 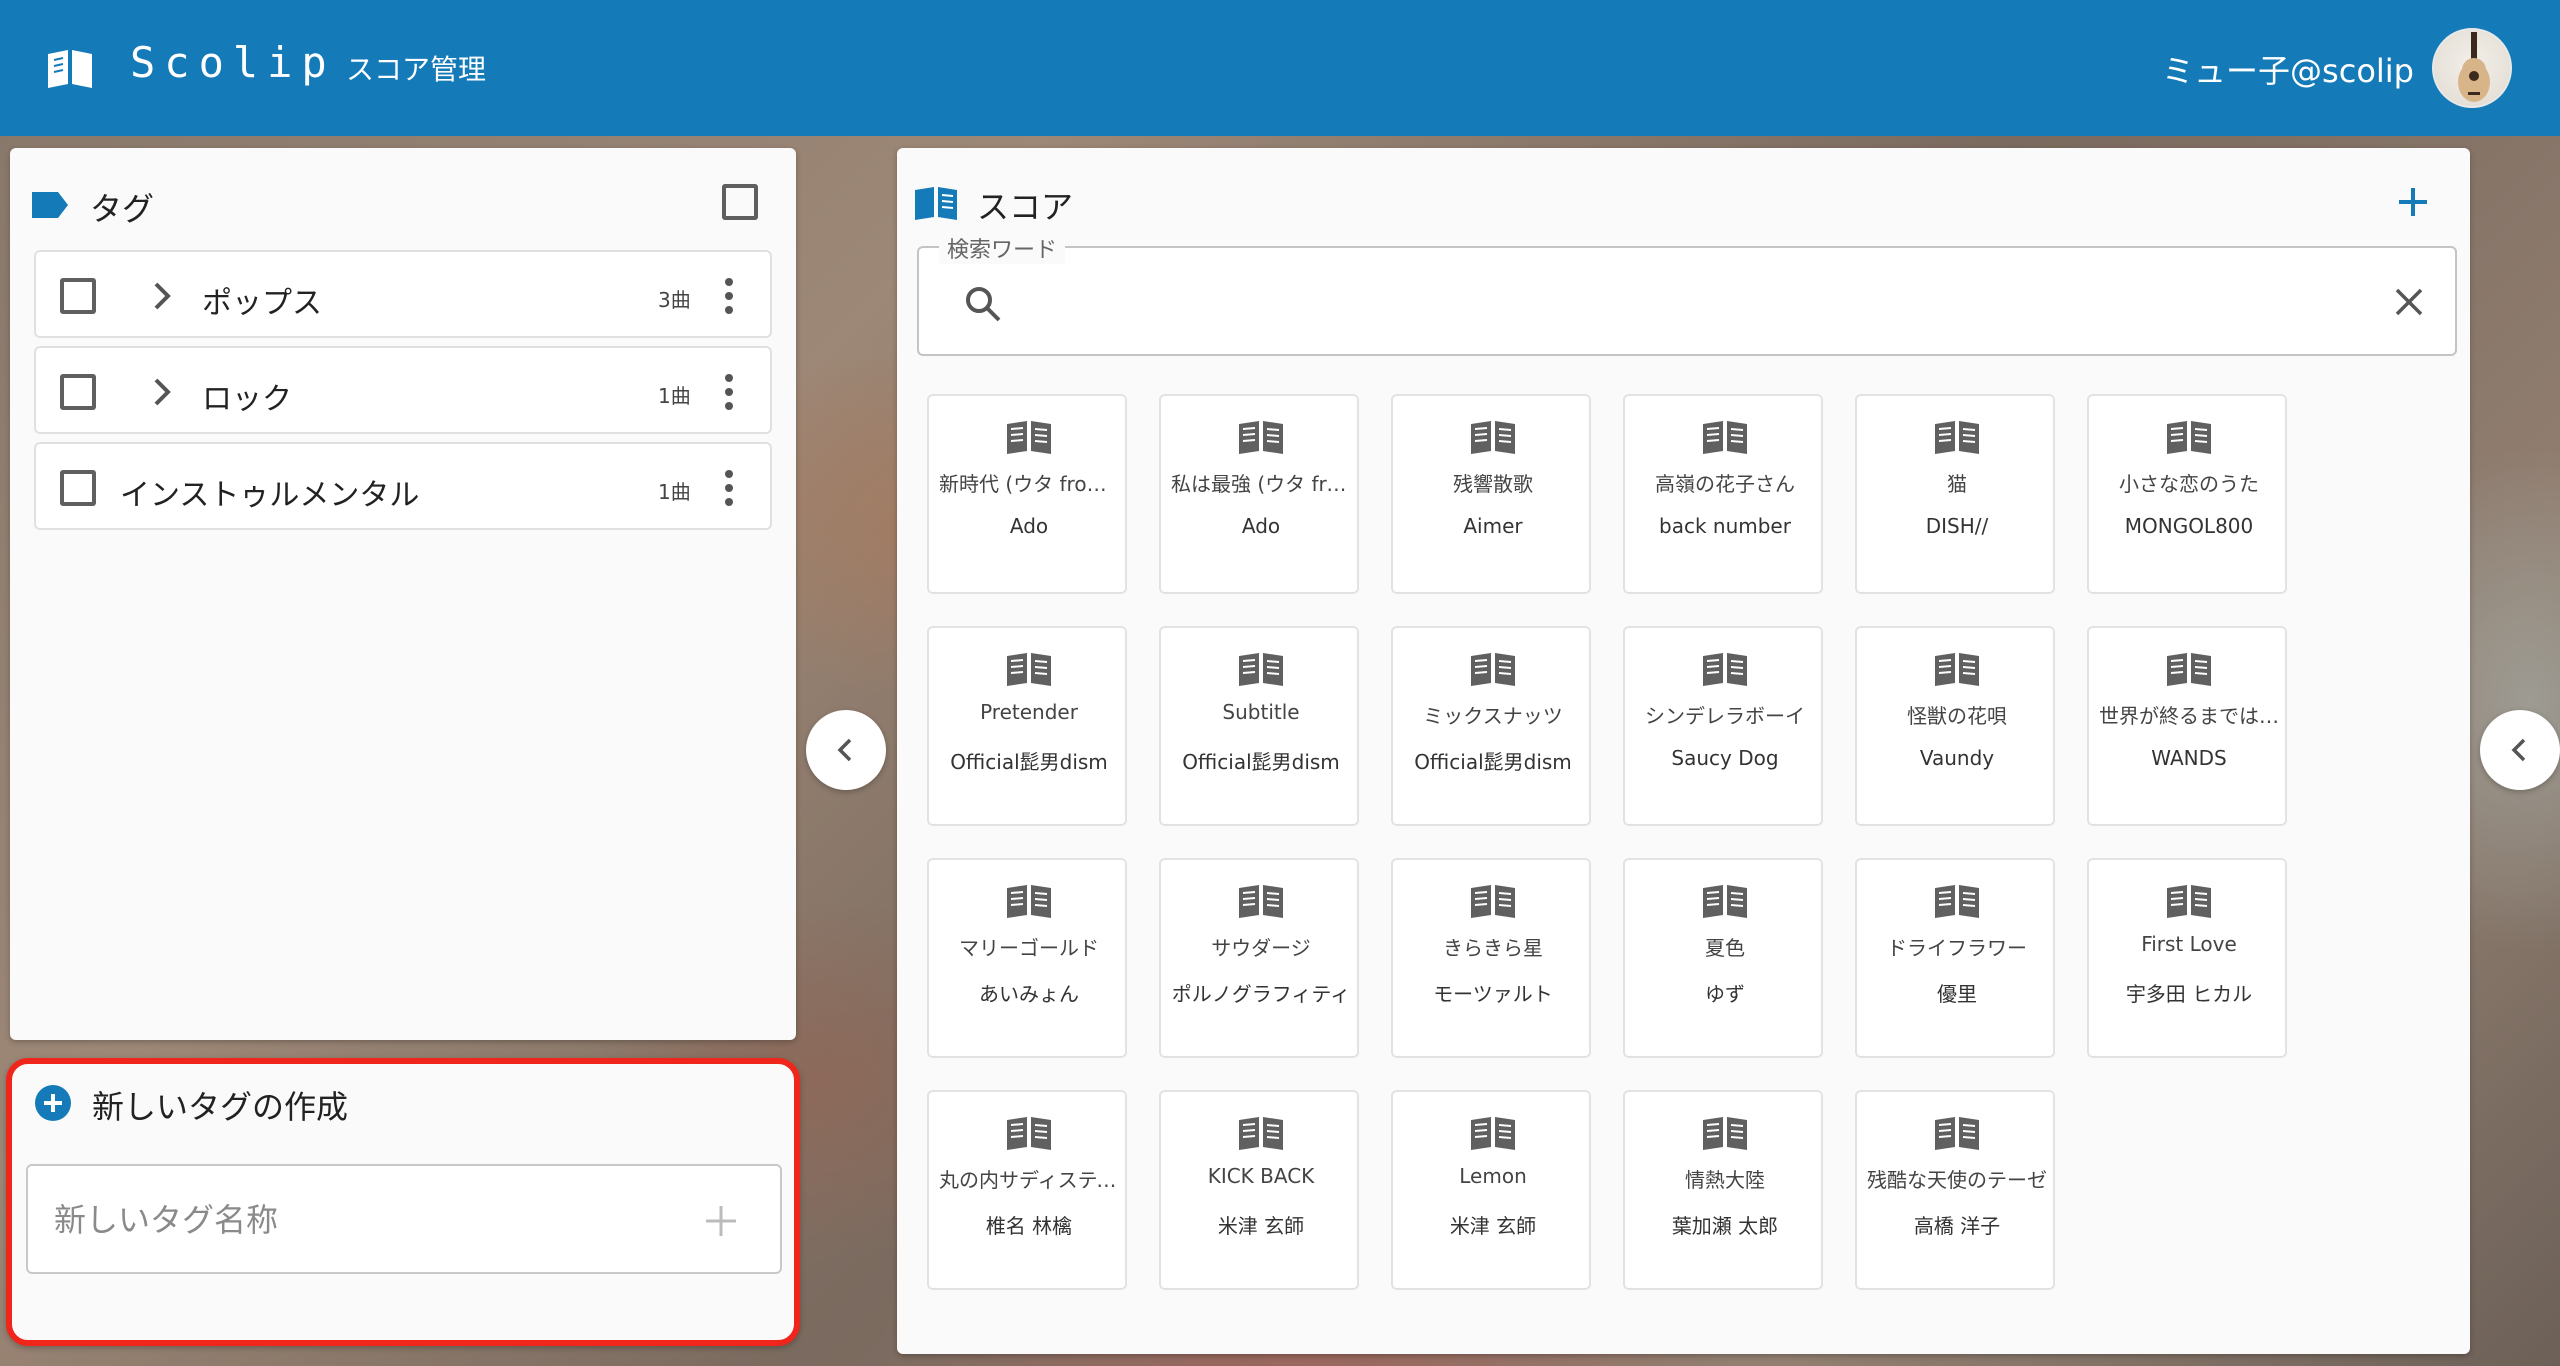 What do you see at coordinates (50, 205) in the screenshot?
I see `tag-label-icon` at bounding box center [50, 205].